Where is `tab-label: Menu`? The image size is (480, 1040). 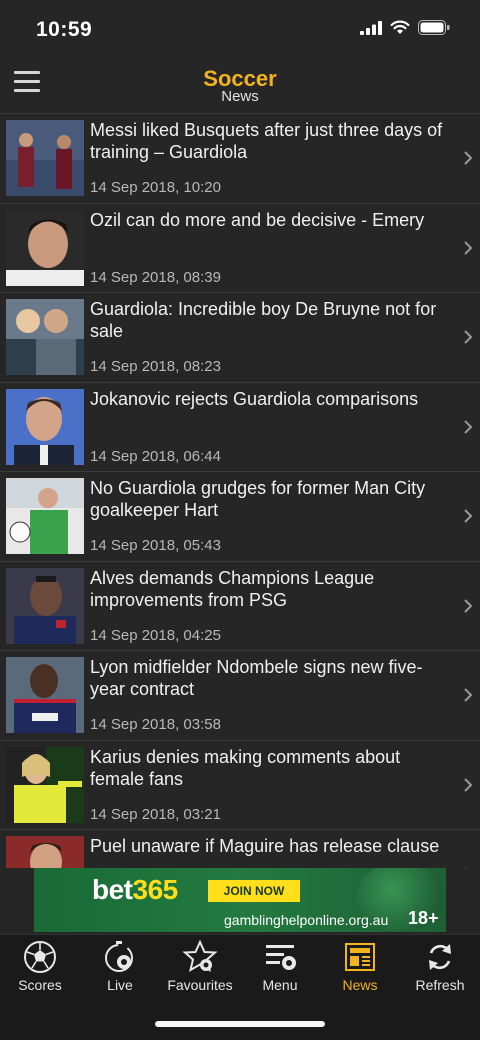 tab-label: Menu is located at coordinates (280, 985).